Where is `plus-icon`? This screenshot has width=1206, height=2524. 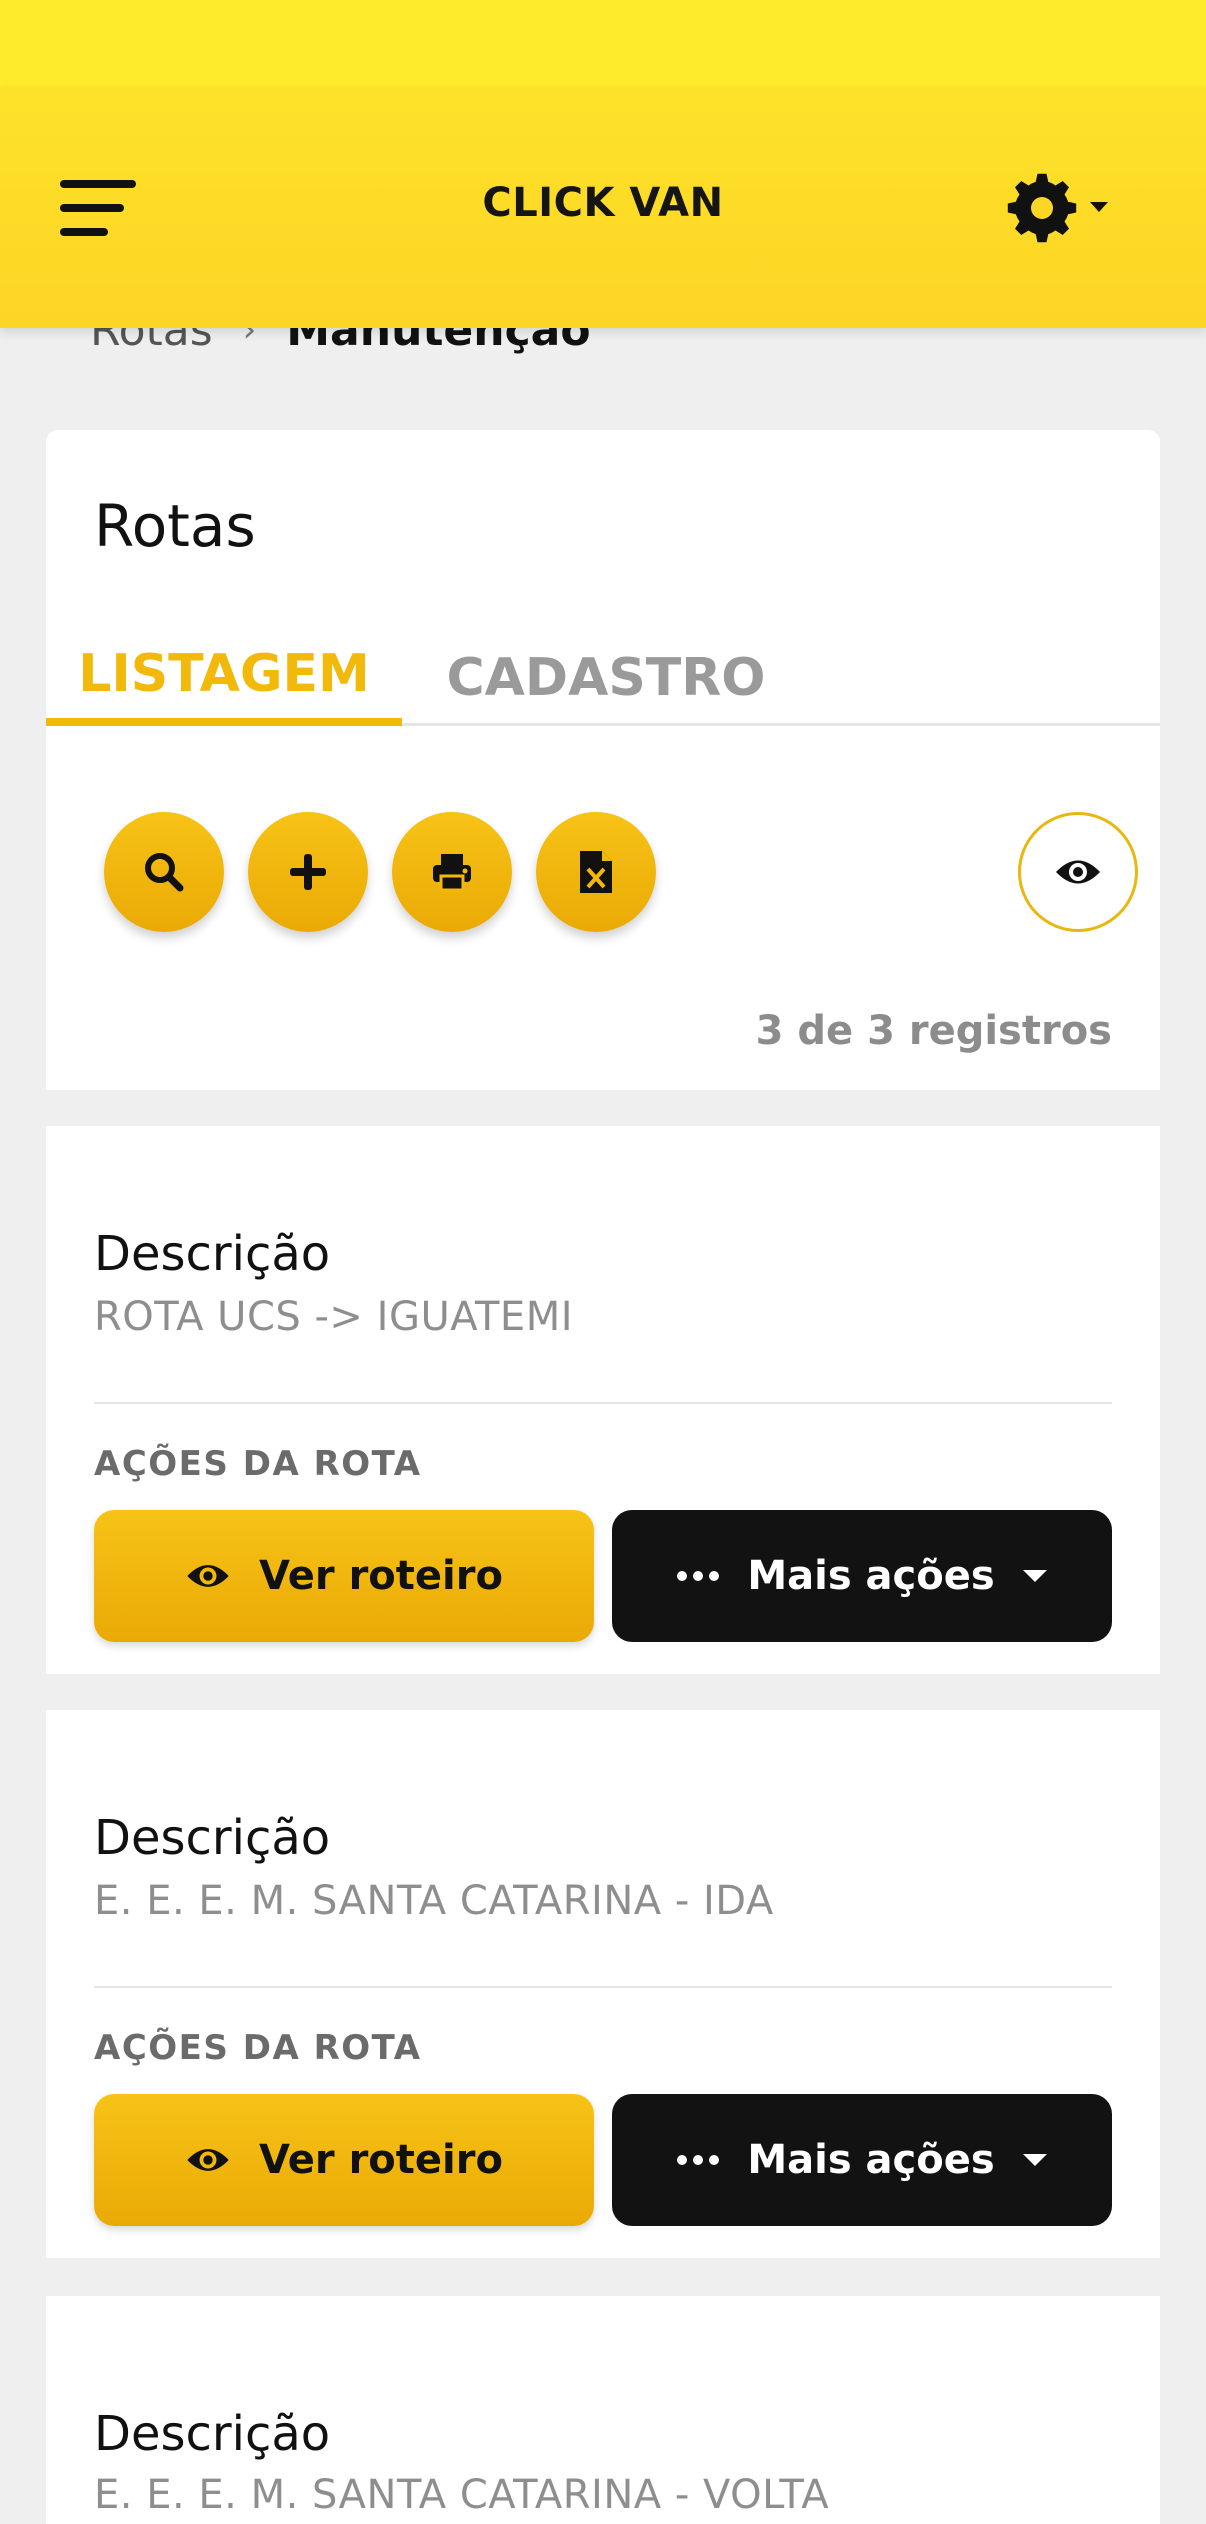 plus-icon is located at coordinates (308, 872).